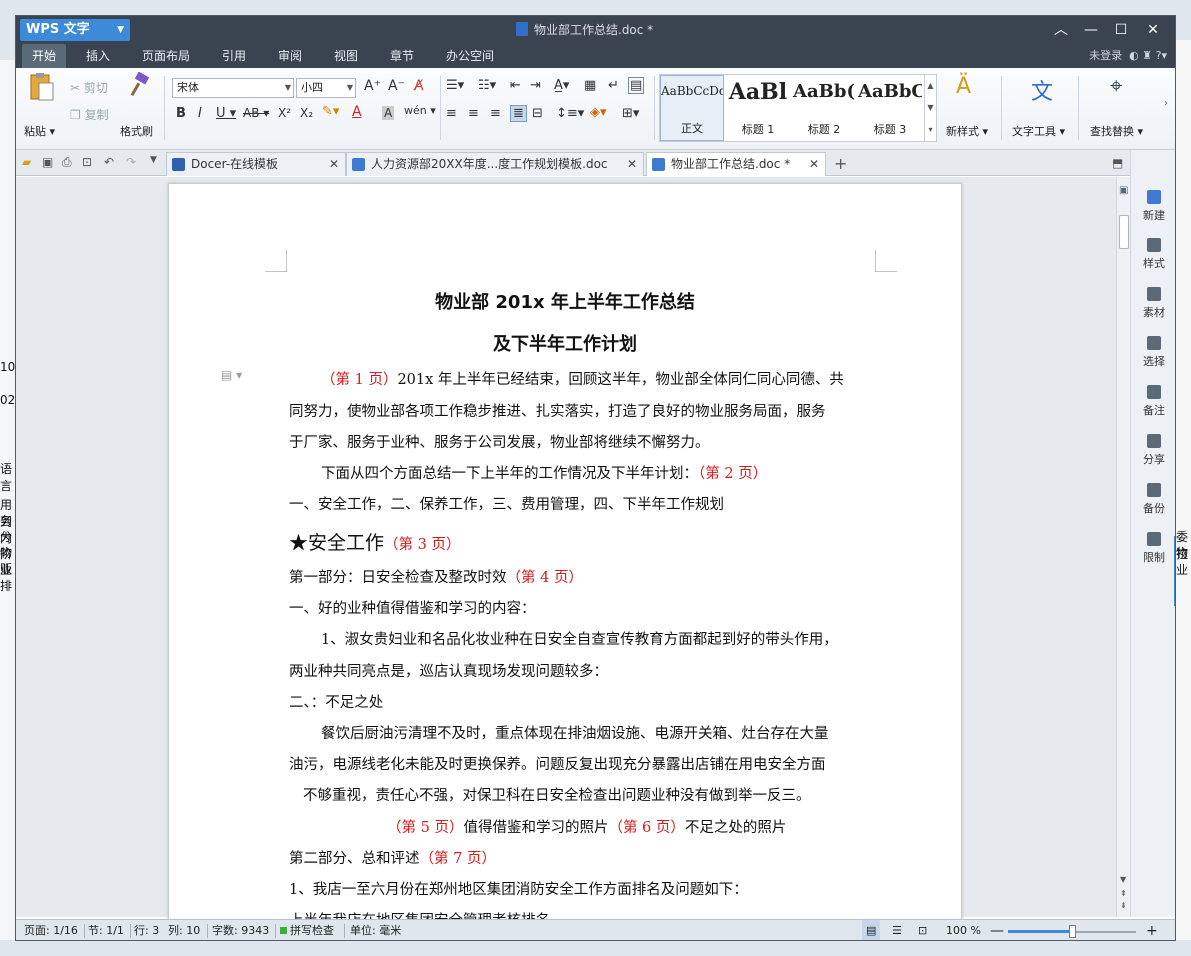 This screenshot has height=956, width=1191. What do you see at coordinates (1153, 30) in the screenshot?
I see `close-button: ✕` at bounding box center [1153, 30].